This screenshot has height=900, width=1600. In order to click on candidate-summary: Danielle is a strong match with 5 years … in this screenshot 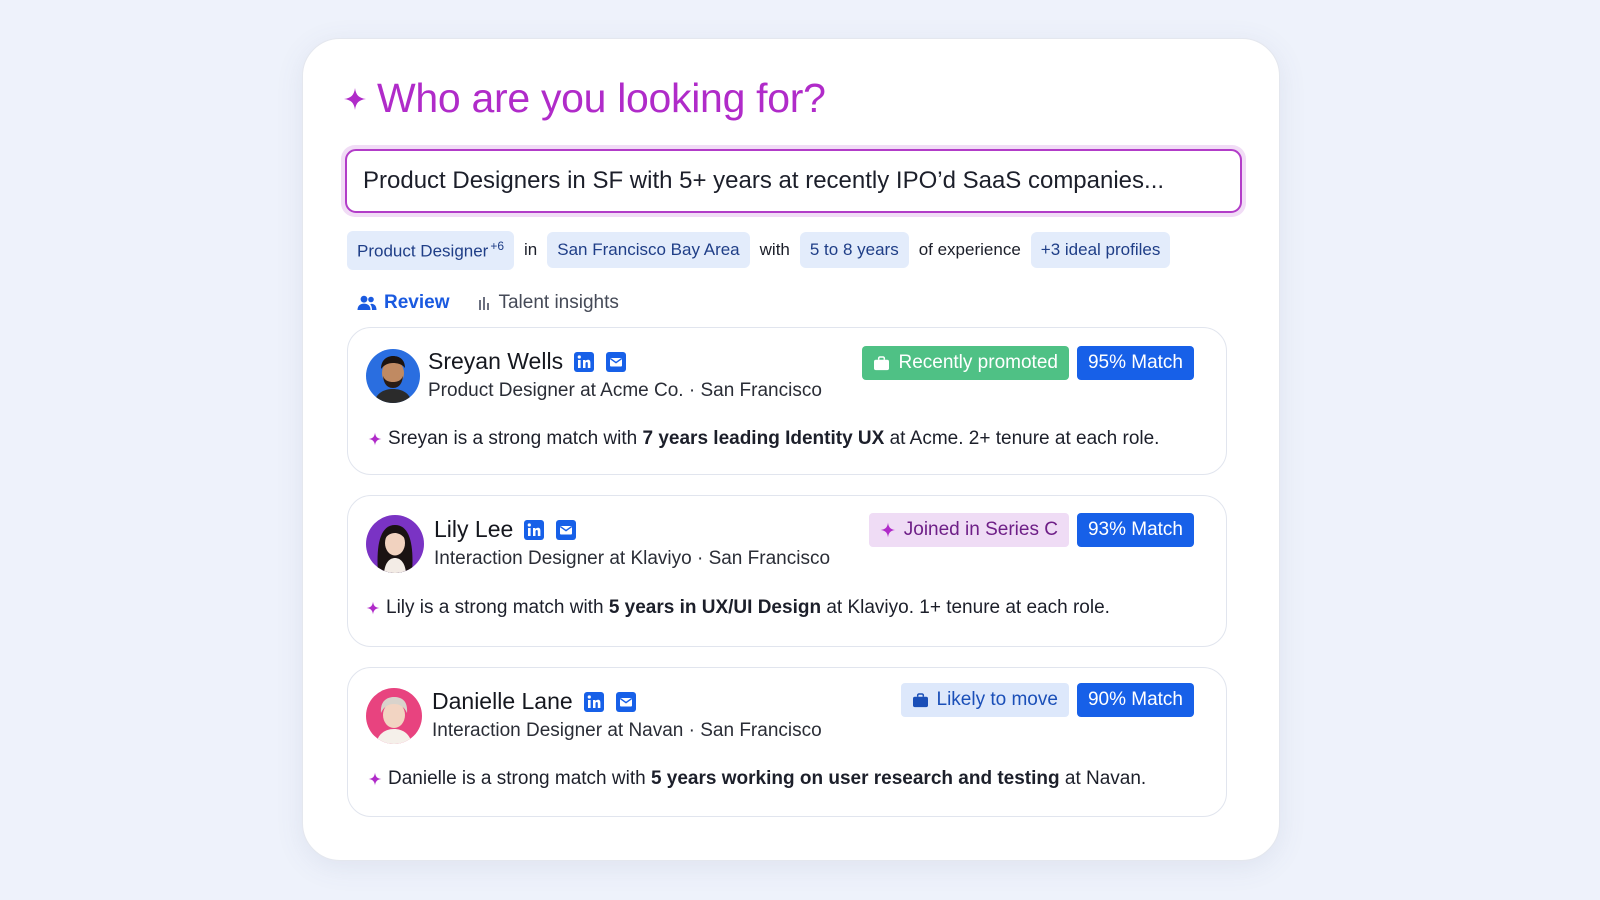, I will do `click(757, 779)`.